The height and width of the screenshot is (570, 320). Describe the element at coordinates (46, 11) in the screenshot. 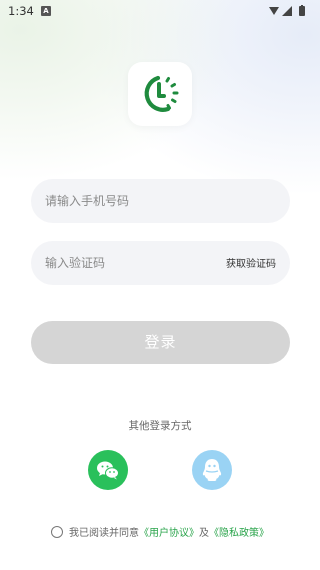

I see `notification-icon: A` at that location.